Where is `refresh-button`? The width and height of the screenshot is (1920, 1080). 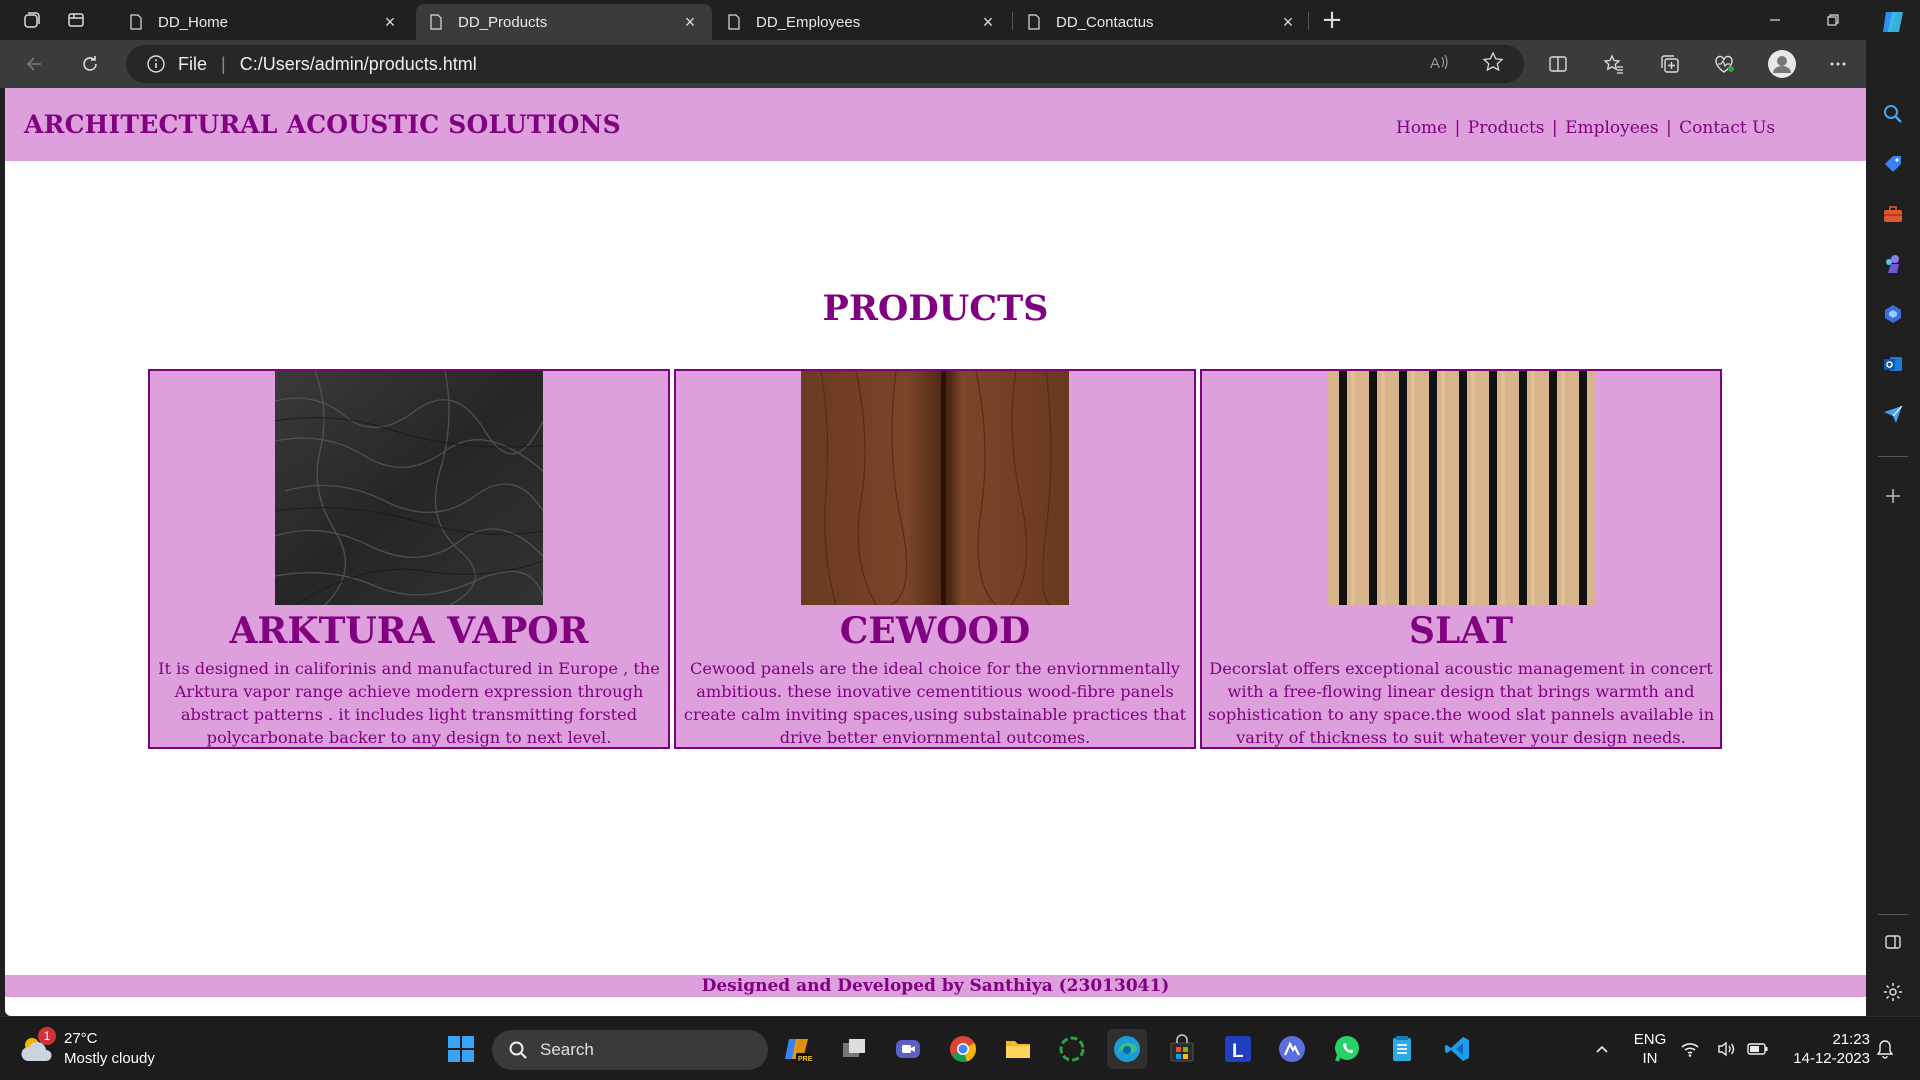
refresh-button is located at coordinates (90, 64).